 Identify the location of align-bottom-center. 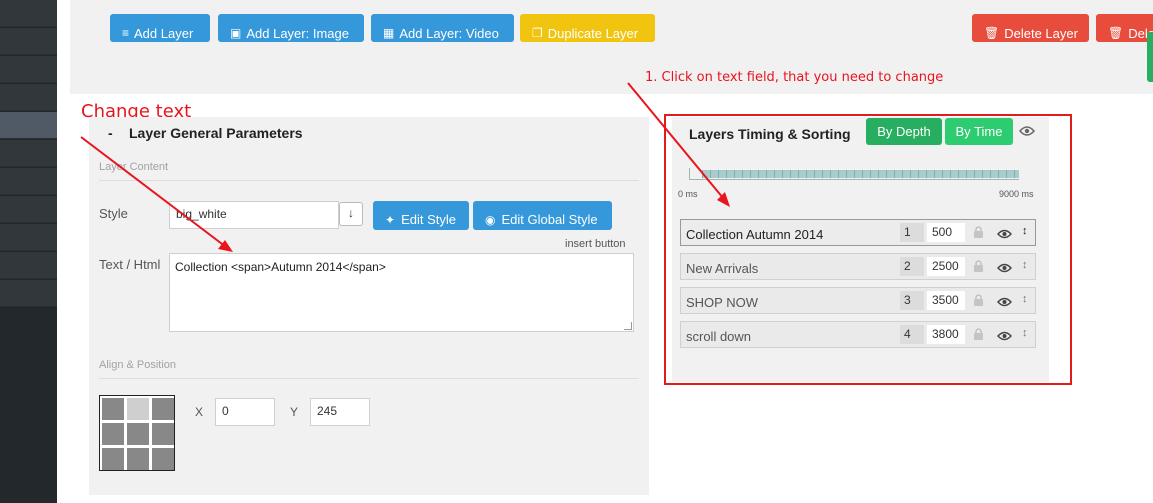
(138, 459).